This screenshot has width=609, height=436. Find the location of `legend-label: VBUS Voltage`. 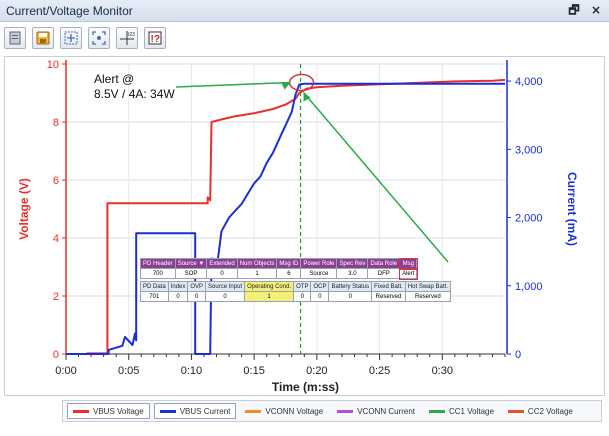

legend-label: VBUS Voltage is located at coordinates (118, 411).